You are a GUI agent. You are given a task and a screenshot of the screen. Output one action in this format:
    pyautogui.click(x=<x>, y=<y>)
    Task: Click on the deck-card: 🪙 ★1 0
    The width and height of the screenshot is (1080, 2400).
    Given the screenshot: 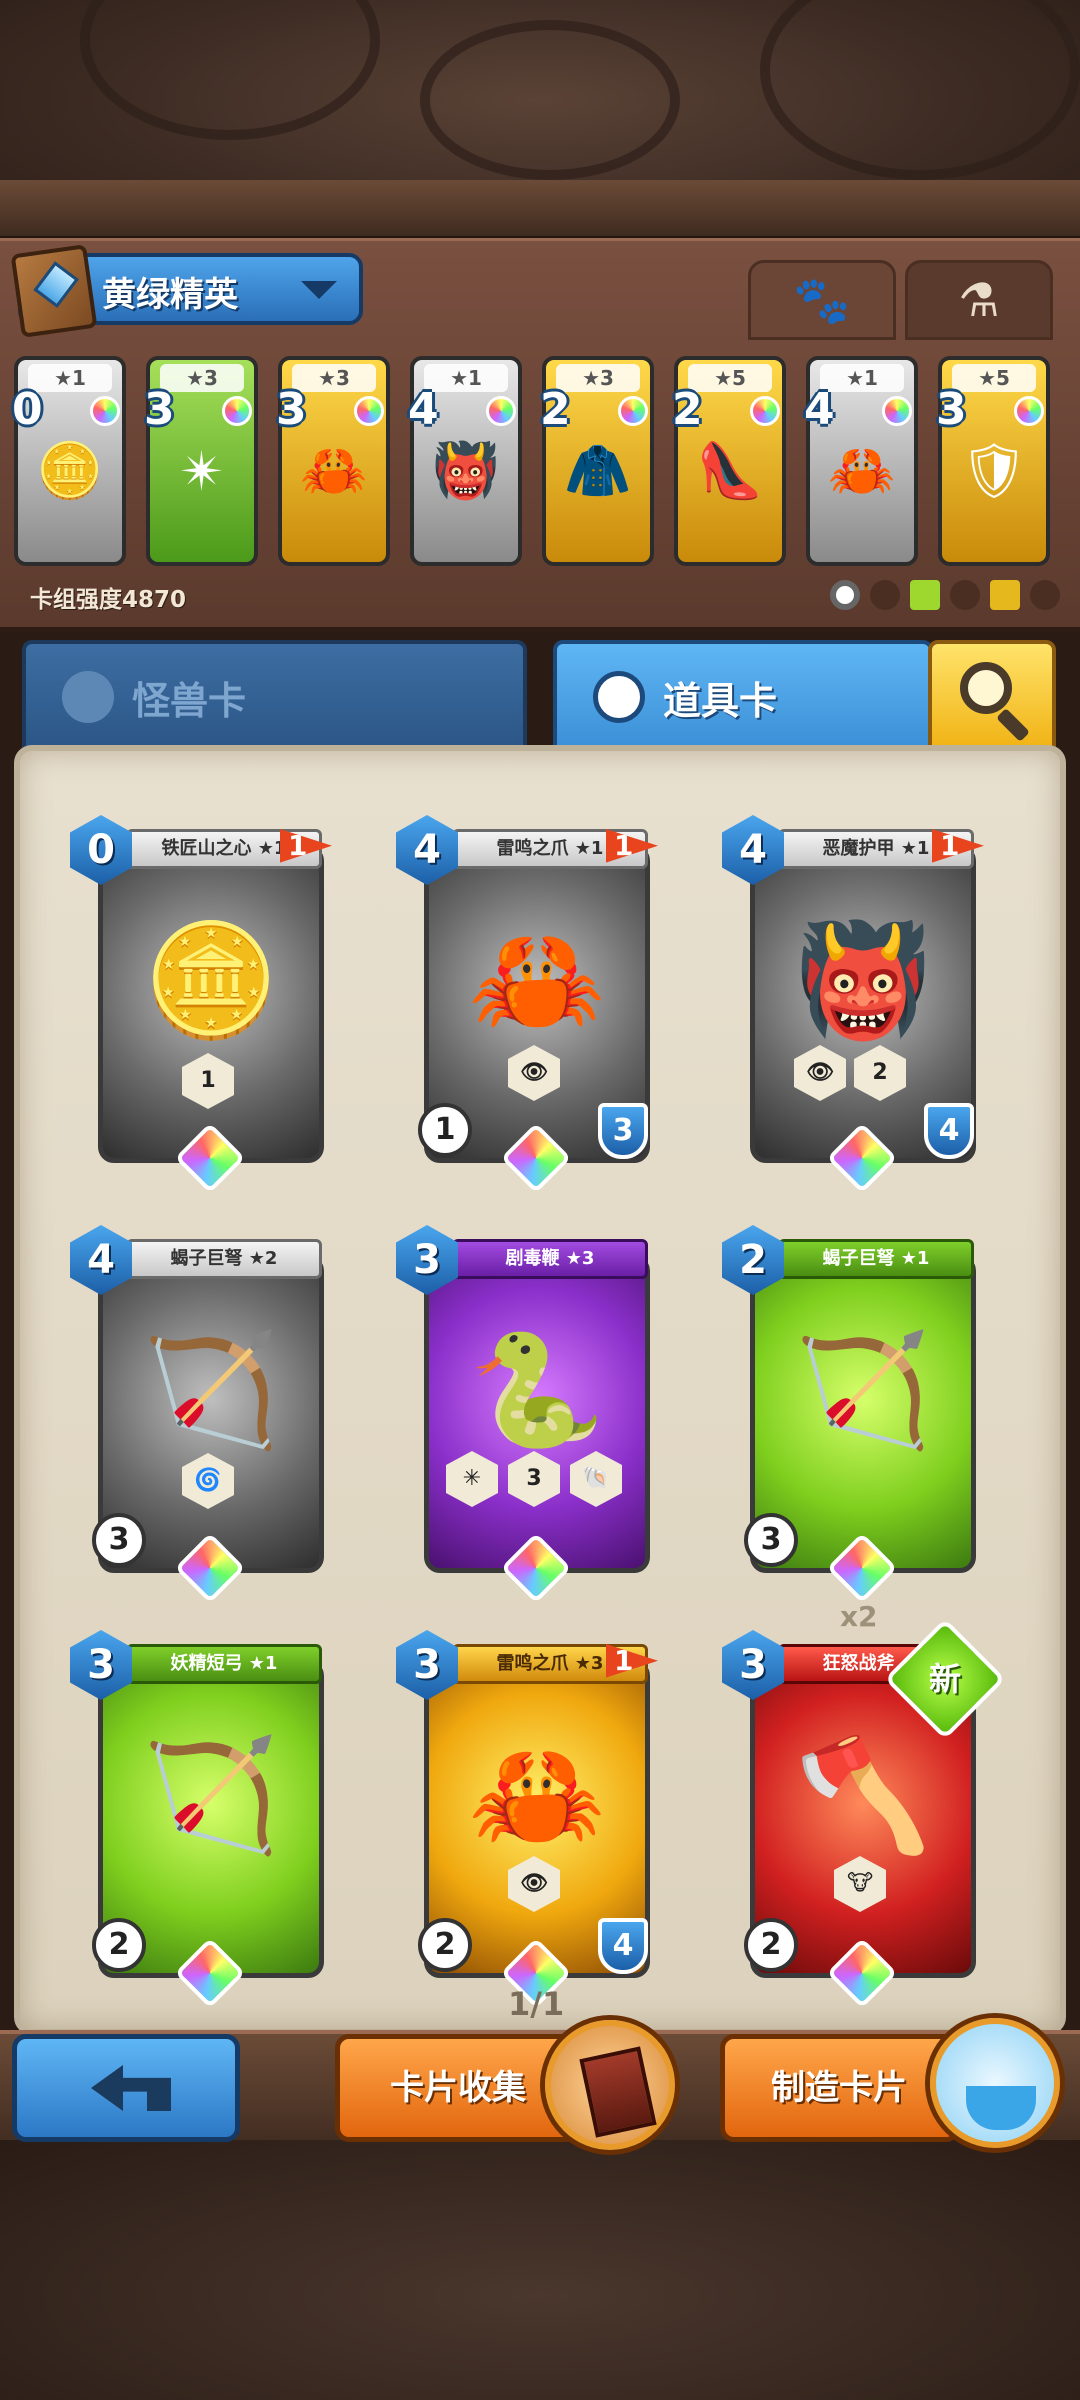 What is the action you would take?
    pyautogui.click(x=69, y=461)
    